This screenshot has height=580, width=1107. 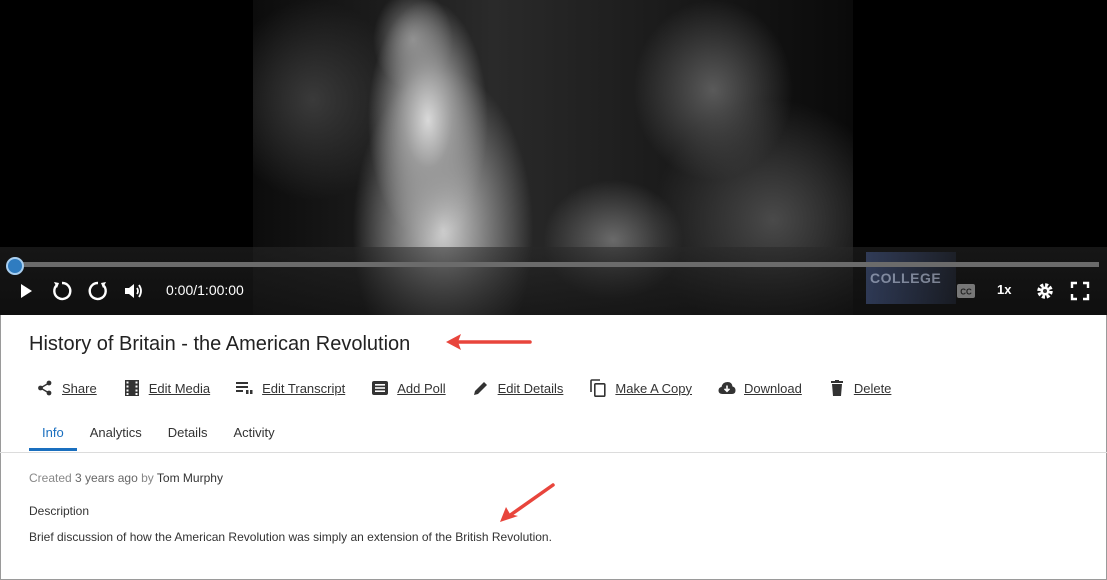 I want to click on svg-text: CC, so click(x=966, y=292).